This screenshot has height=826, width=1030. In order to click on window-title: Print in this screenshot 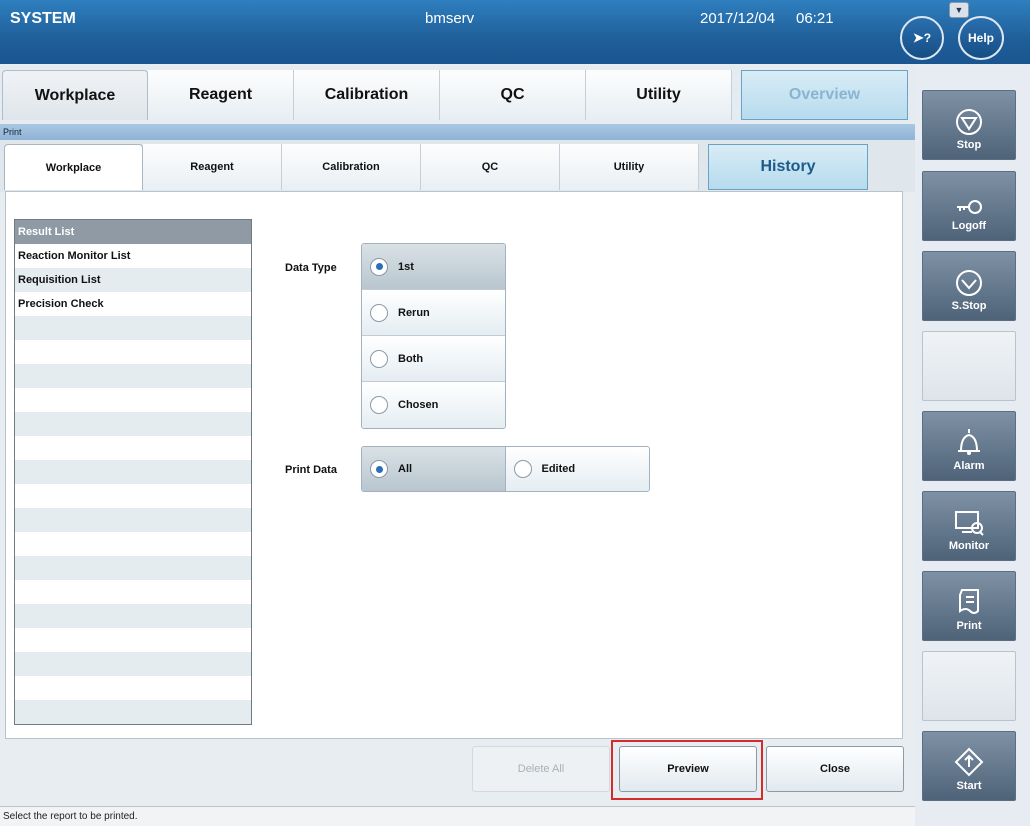, I will do `click(457, 132)`.